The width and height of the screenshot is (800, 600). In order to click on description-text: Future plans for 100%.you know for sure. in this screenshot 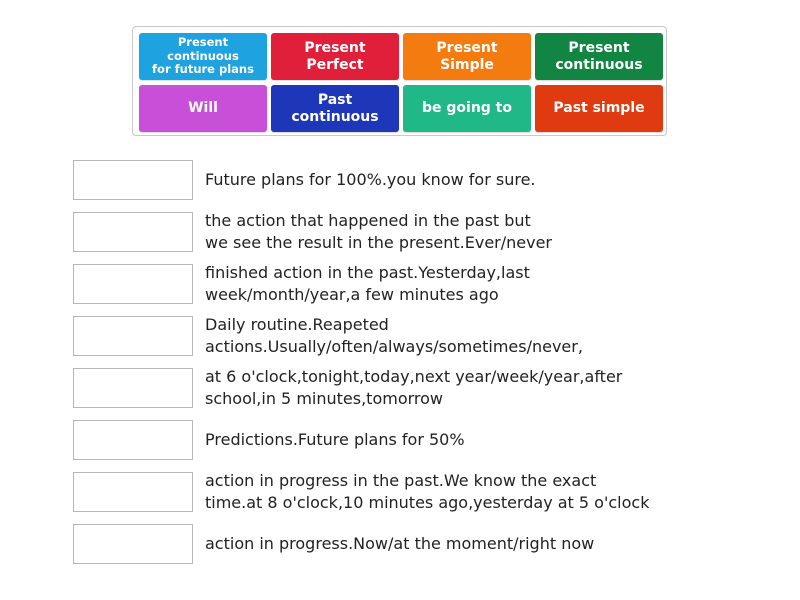, I will do `click(370, 179)`.